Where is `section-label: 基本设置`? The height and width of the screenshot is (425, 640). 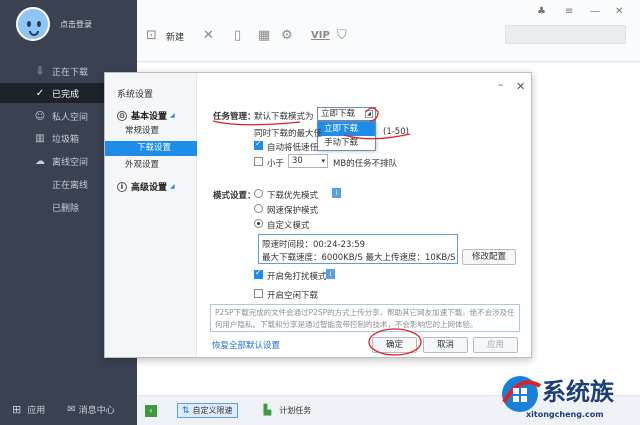
section-label: 基本设置 is located at coordinates (149, 117).